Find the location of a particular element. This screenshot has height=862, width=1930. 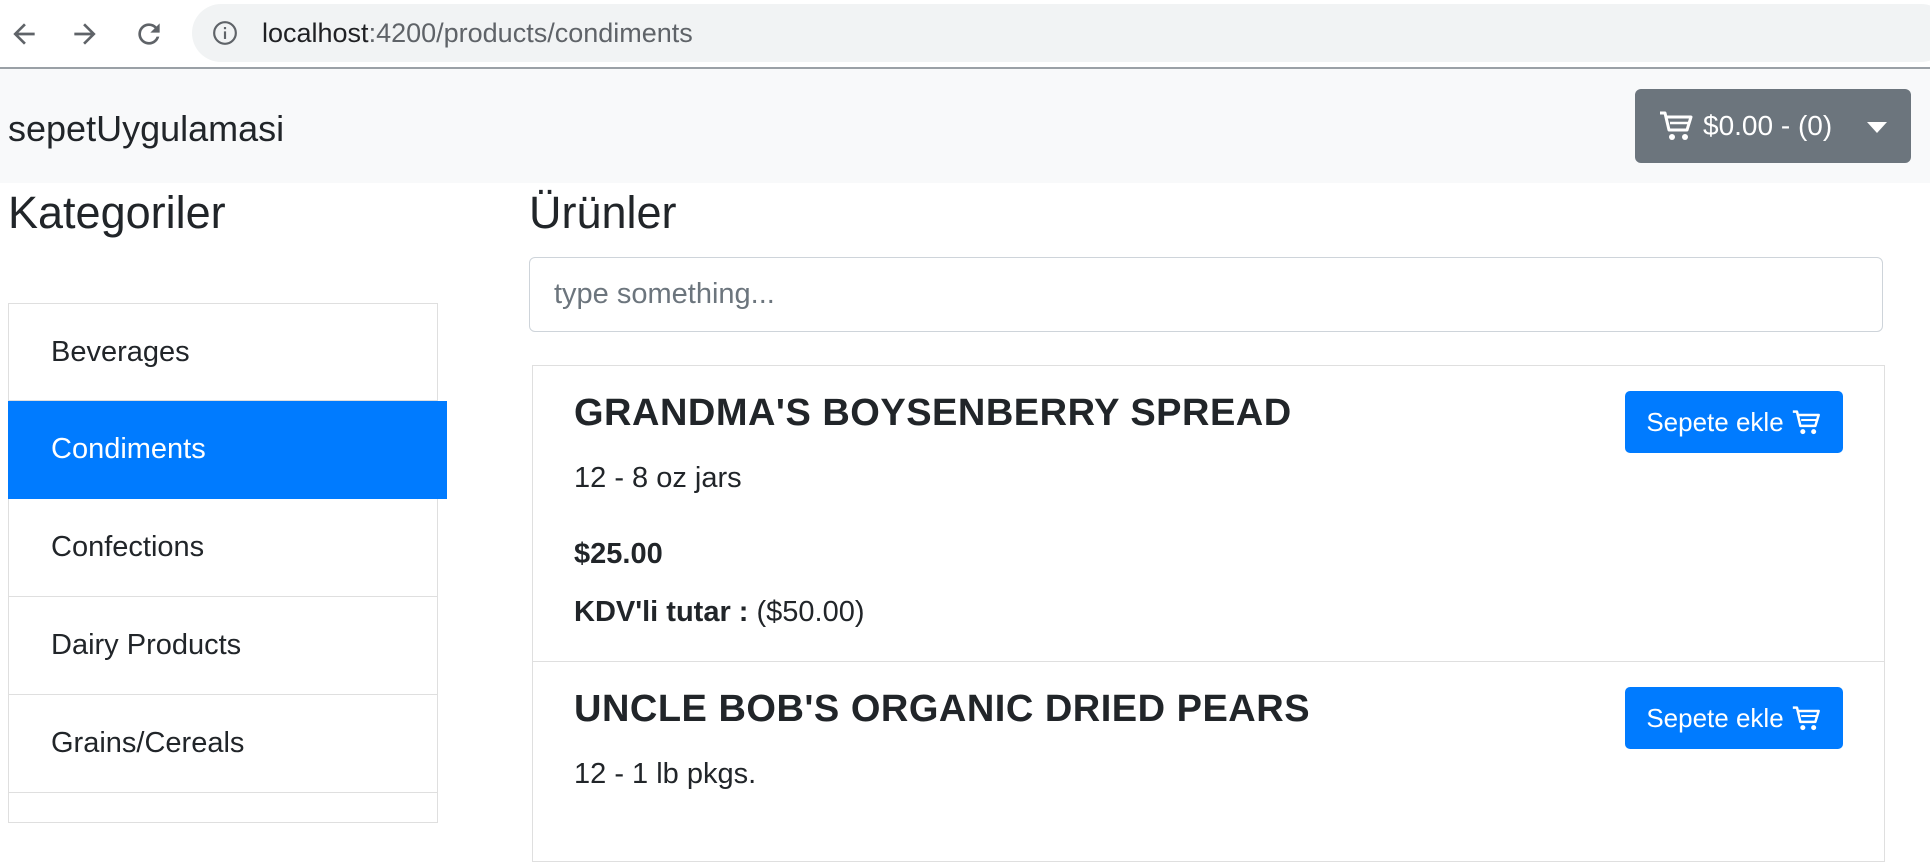

kdv-label: KDV'li tutar : is located at coordinates (661, 612).